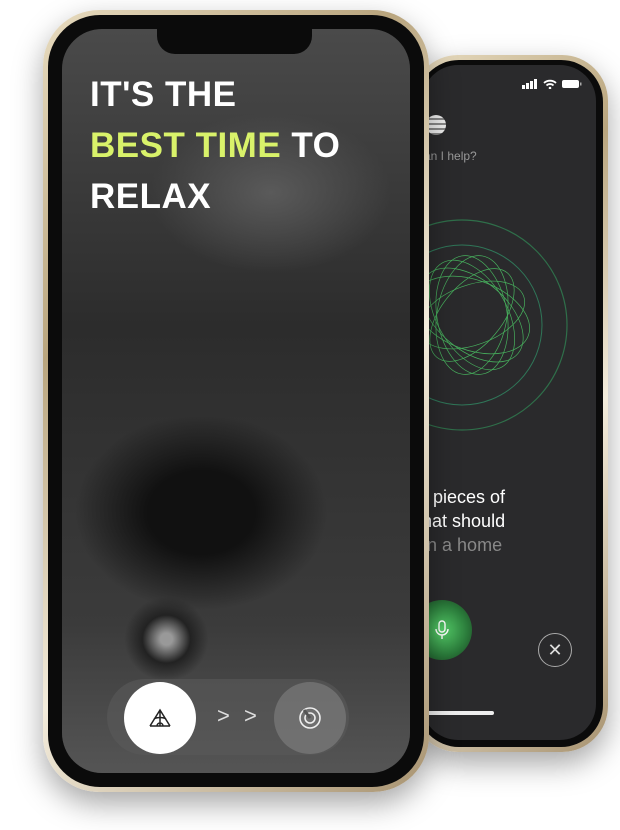 Image resolution: width=620 pixels, height=830 pixels. Describe the element at coordinates (572, 84) in the screenshot. I see `battery-icon` at that location.